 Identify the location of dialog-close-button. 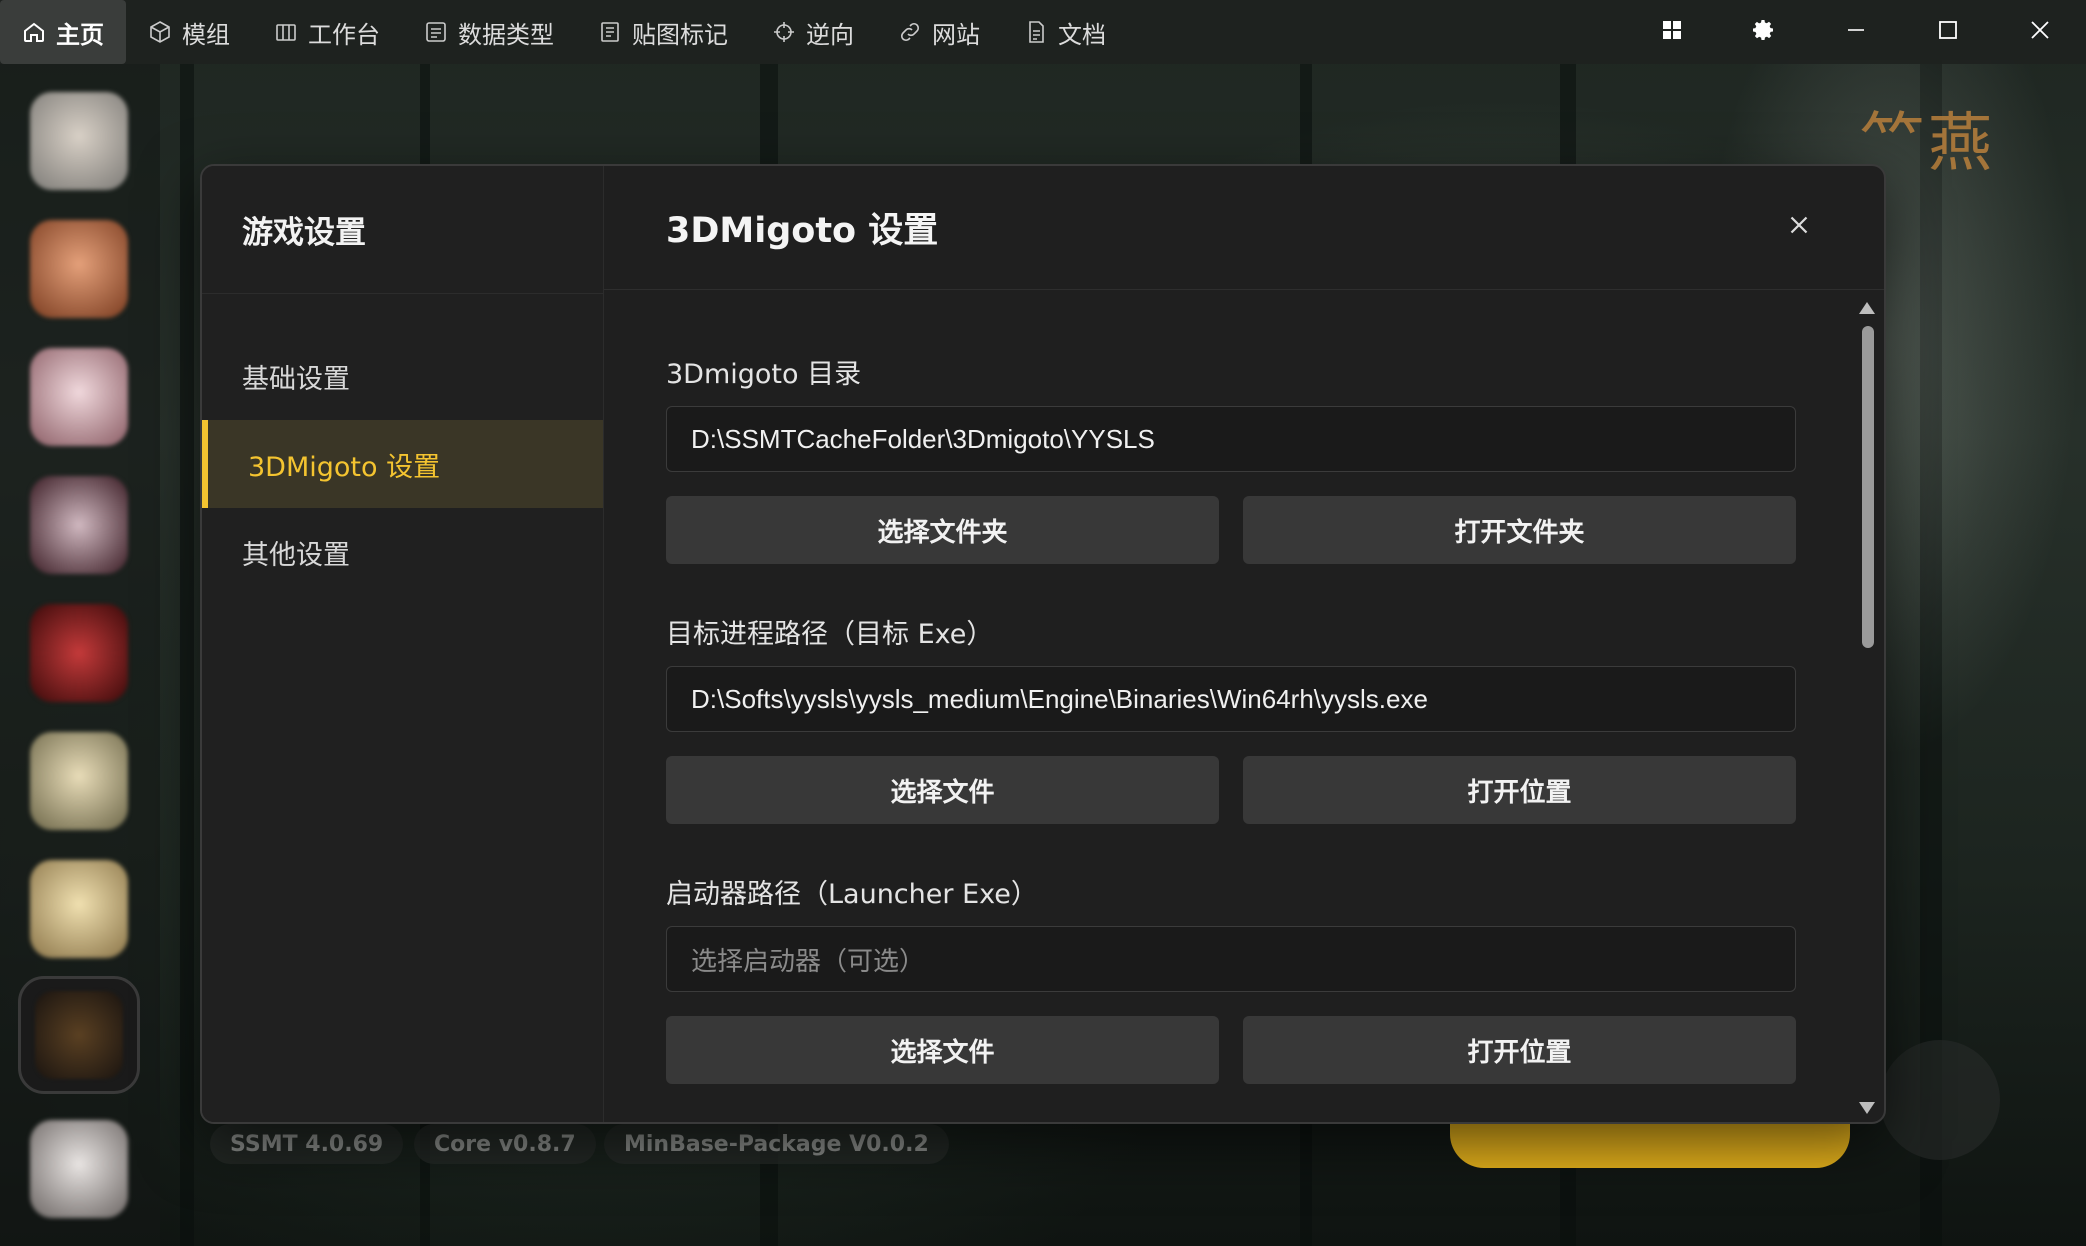
(1799, 225).